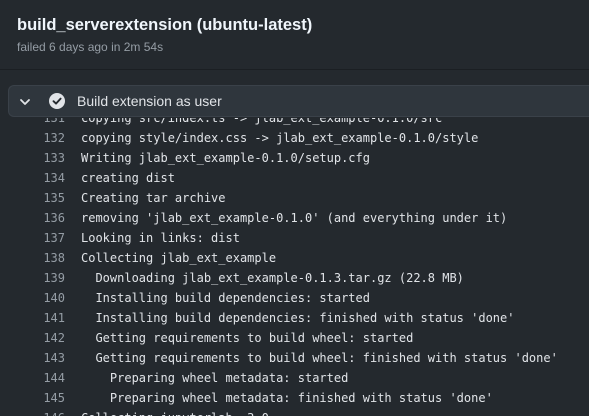 The image size is (589, 416). Describe the element at coordinates (32, 238) in the screenshot. I see `log-line-number: 137` at that location.